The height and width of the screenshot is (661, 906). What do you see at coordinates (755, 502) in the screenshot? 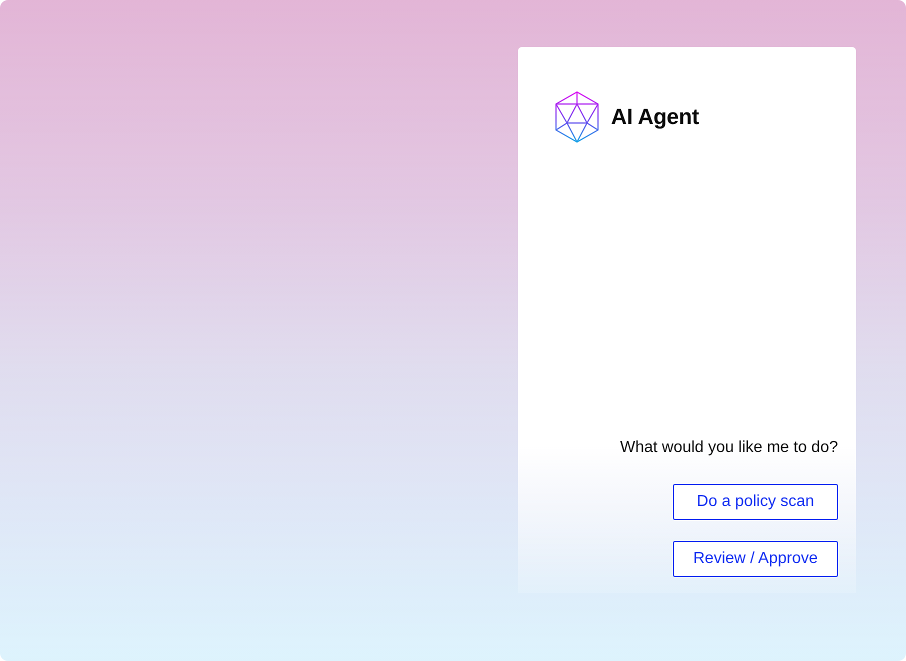
I see `action-button: Do a policy scan` at bounding box center [755, 502].